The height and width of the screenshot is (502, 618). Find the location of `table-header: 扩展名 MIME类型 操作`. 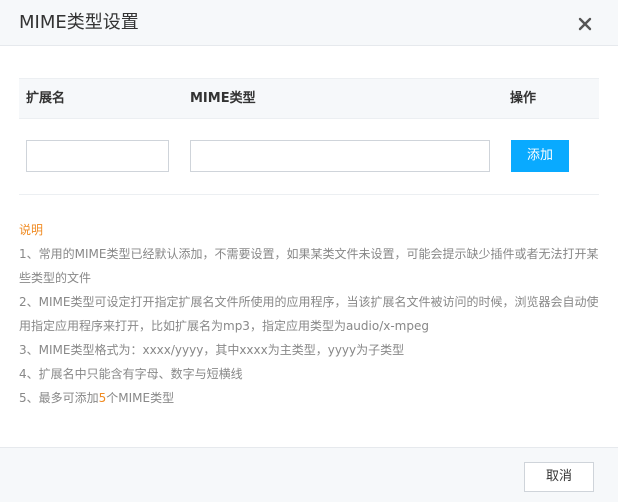

table-header: 扩展名 MIME类型 操作 is located at coordinates (309, 98).